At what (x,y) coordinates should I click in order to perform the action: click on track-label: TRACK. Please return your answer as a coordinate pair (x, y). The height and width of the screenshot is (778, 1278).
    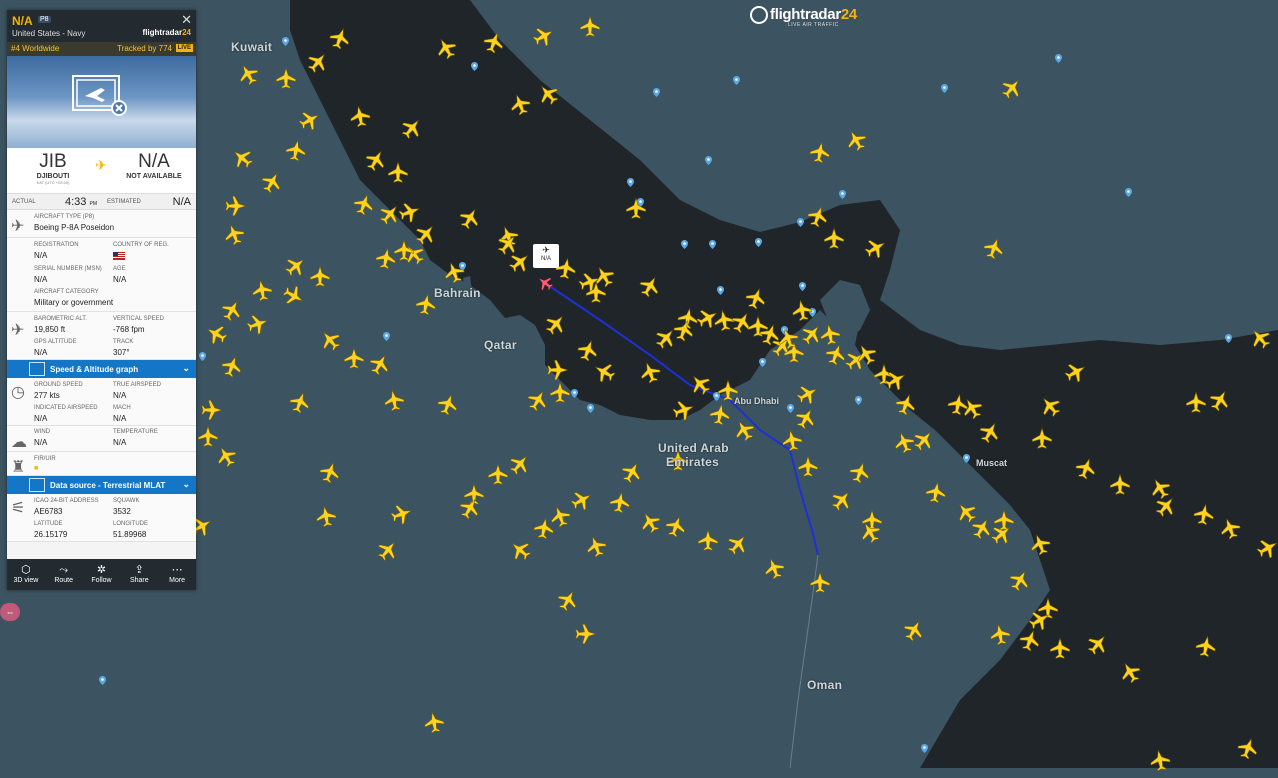
    Looking at the image, I should click on (123, 342).